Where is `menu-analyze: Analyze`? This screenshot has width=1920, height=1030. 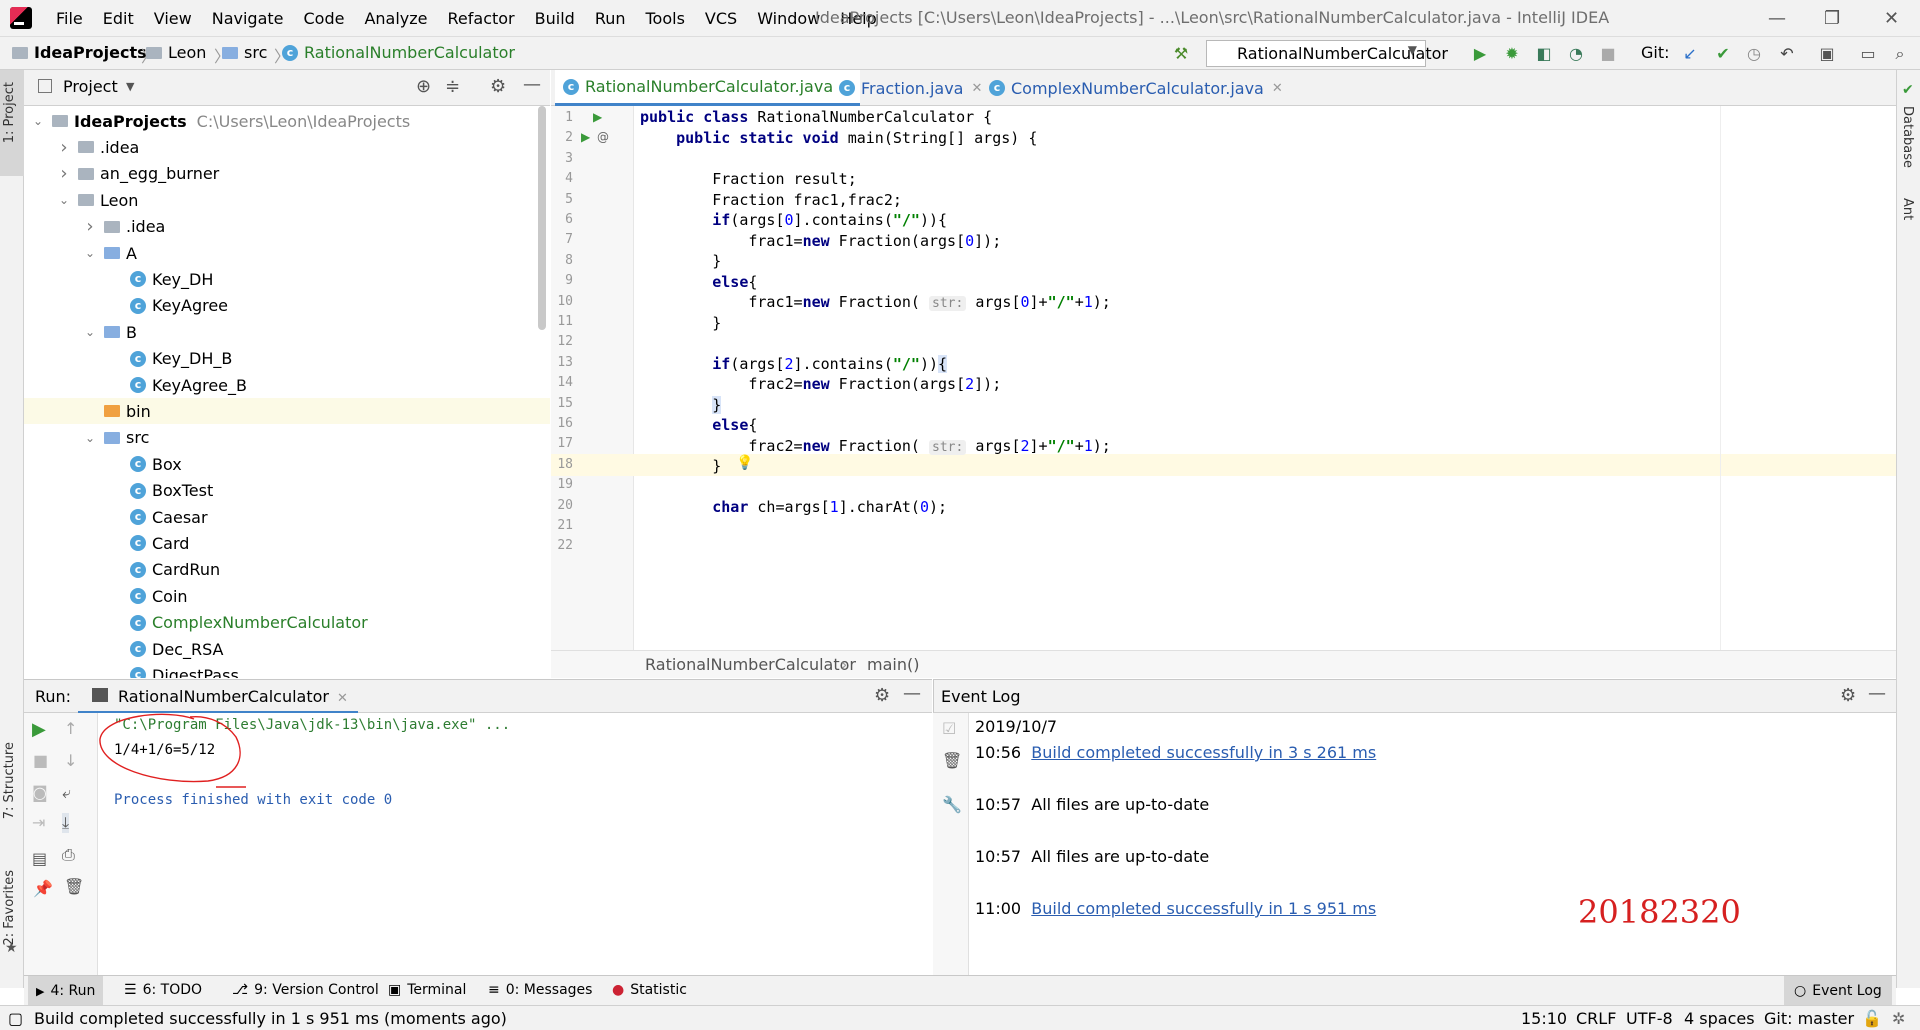 menu-analyze: Analyze is located at coordinates (395, 18).